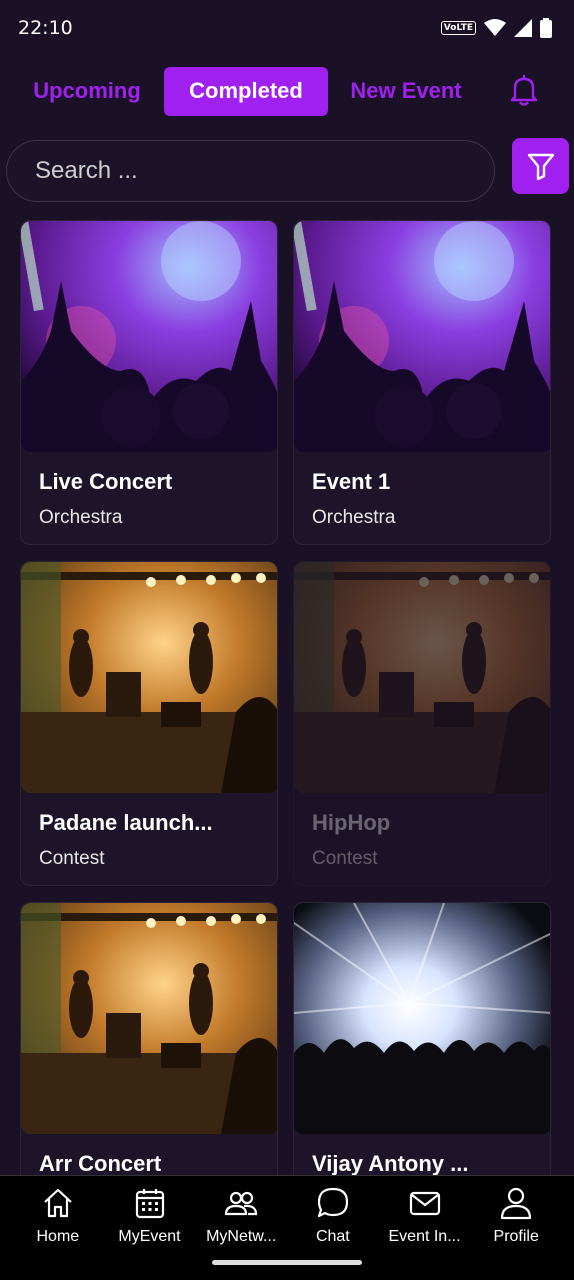 This screenshot has height=1280, width=574. I want to click on nav-myevent: MyEvent, so click(150, 1233).